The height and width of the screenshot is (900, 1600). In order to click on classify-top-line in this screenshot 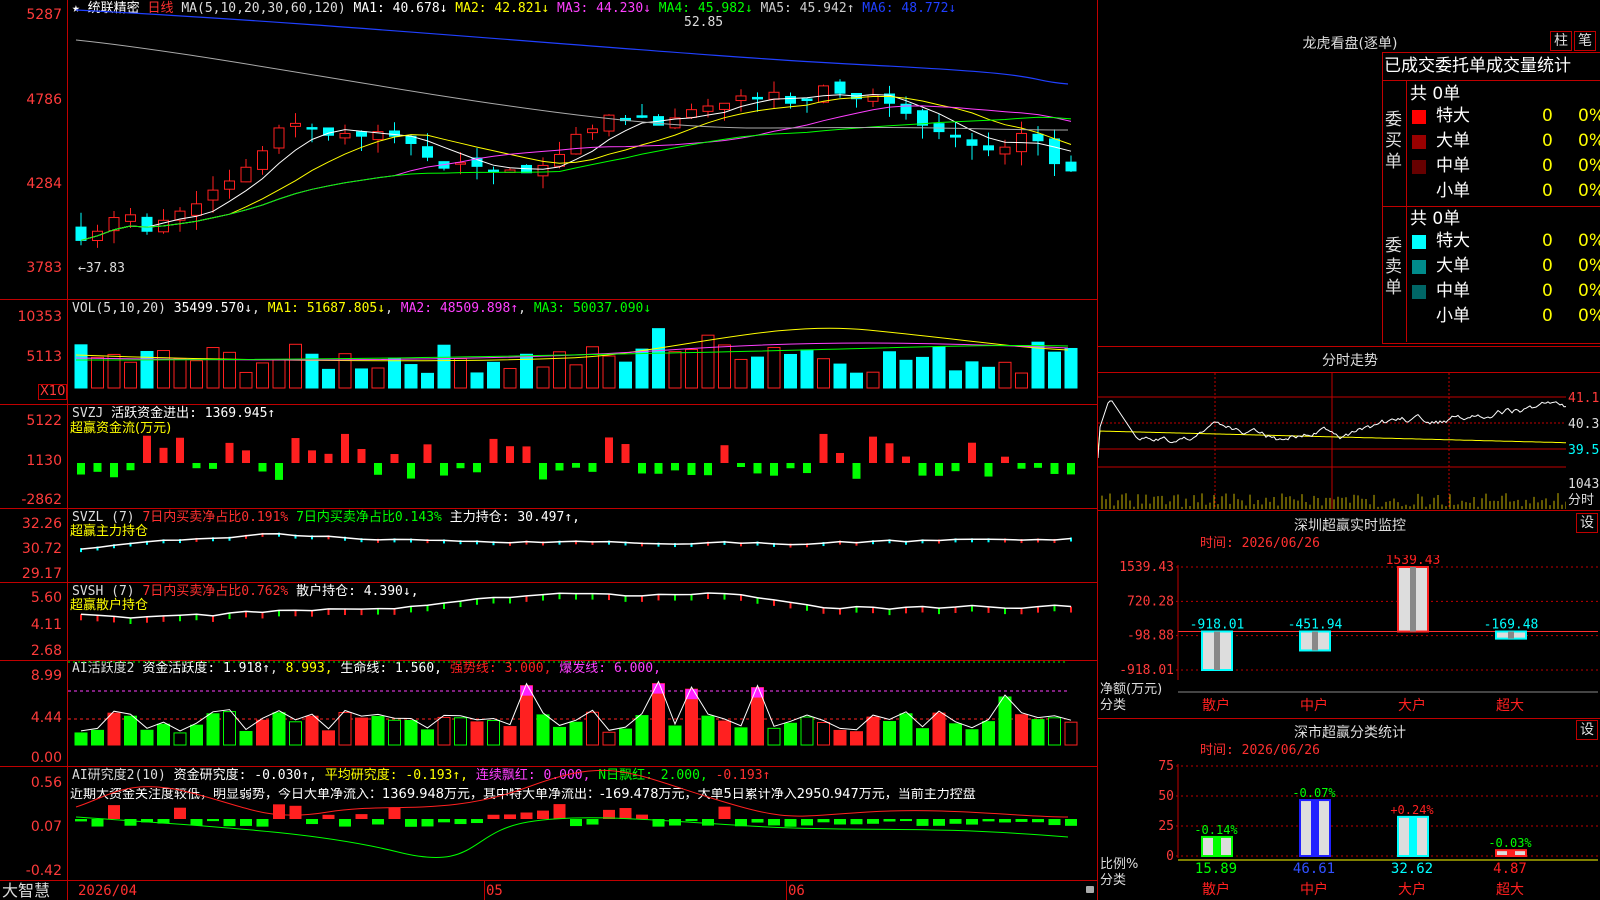, I will do `click(1348, 718)`.